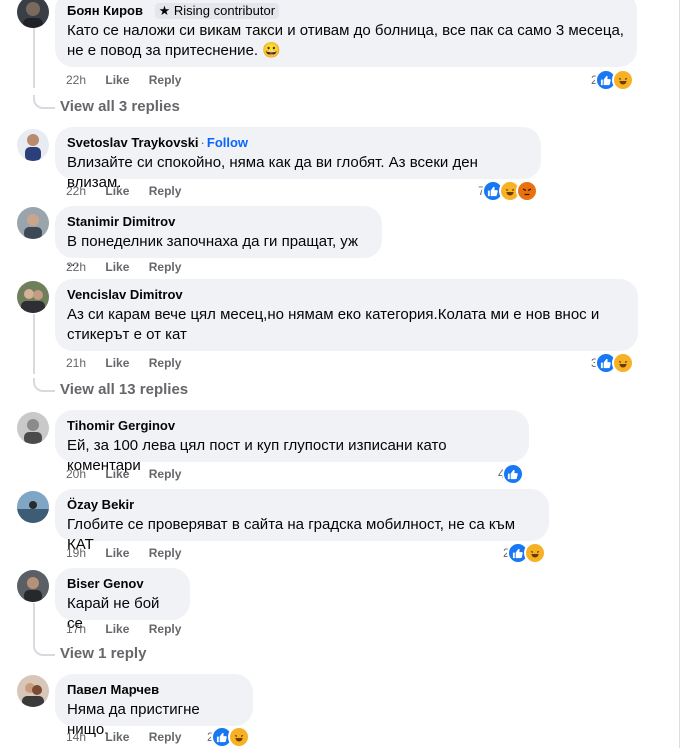 The image size is (681, 748). Describe the element at coordinates (113, 689) in the screenshot. I see `author-name: Павел Марчев` at that location.